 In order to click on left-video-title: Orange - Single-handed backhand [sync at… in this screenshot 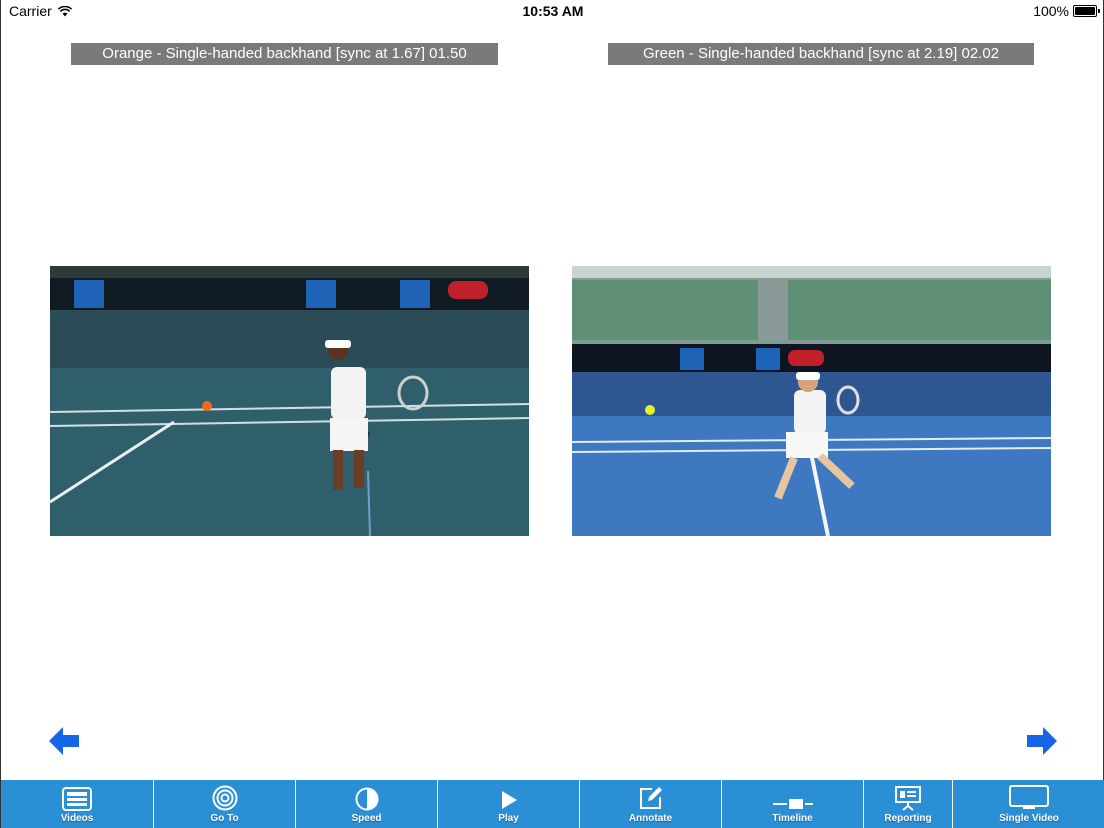, I will do `click(284, 54)`.